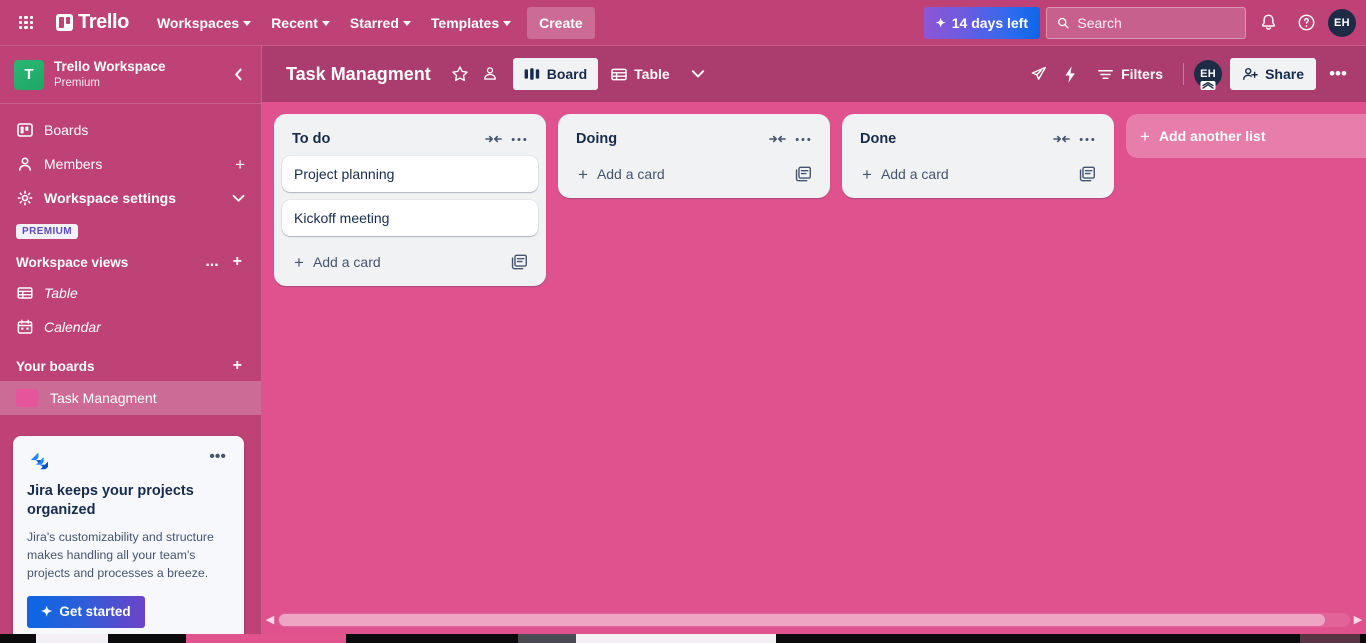  Describe the element at coordinates (24, 327) in the screenshot. I see `calendar-icon` at that location.